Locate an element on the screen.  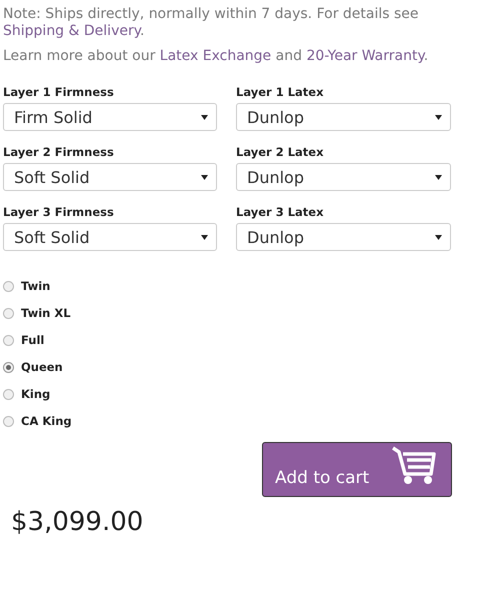
link: 20-Year Warranty is located at coordinates (365, 56).